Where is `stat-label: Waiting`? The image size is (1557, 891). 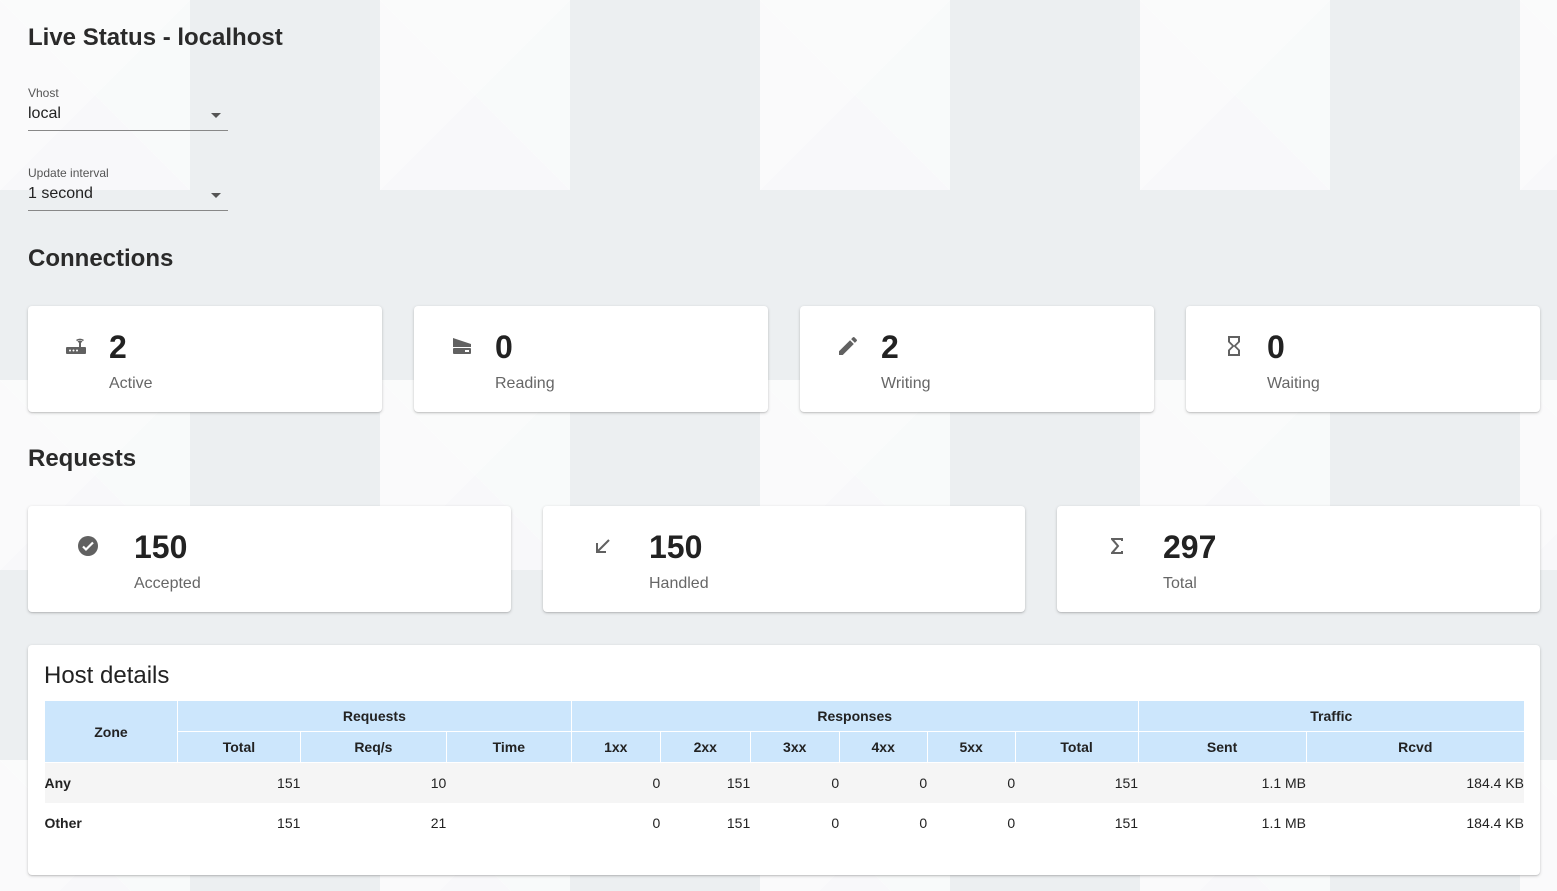 stat-label: Waiting is located at coordinates (1293, 383).